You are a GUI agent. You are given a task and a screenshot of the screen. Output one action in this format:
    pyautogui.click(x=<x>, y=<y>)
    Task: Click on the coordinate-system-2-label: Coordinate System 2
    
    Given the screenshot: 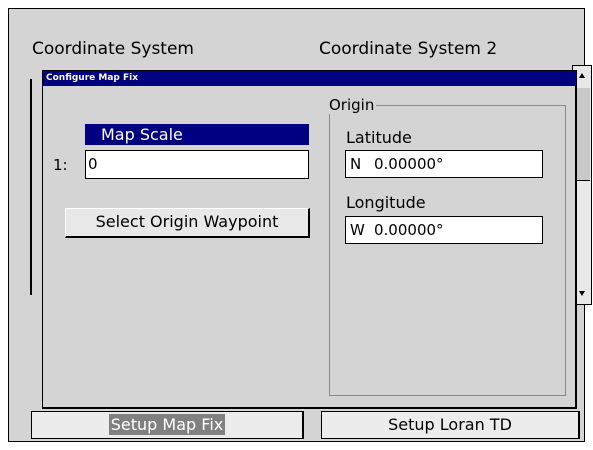 What is the action you would take?
    pyautogui.click(x=408, y=49)
    